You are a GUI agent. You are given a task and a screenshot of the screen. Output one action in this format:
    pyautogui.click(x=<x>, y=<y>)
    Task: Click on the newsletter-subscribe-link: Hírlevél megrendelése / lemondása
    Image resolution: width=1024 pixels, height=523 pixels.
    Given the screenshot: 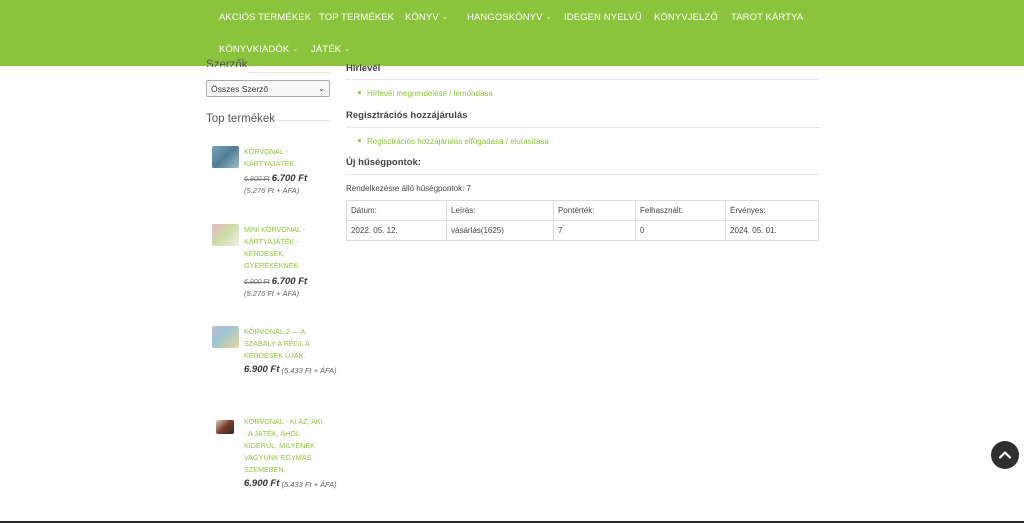 What is the action you would take?
    pyautogui.click(x=425, y=93)
    